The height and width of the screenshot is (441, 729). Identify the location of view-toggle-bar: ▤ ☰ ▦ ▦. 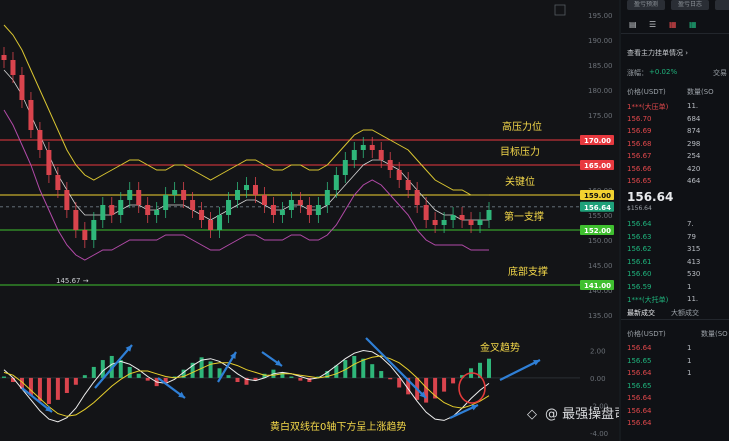
(675, 25).